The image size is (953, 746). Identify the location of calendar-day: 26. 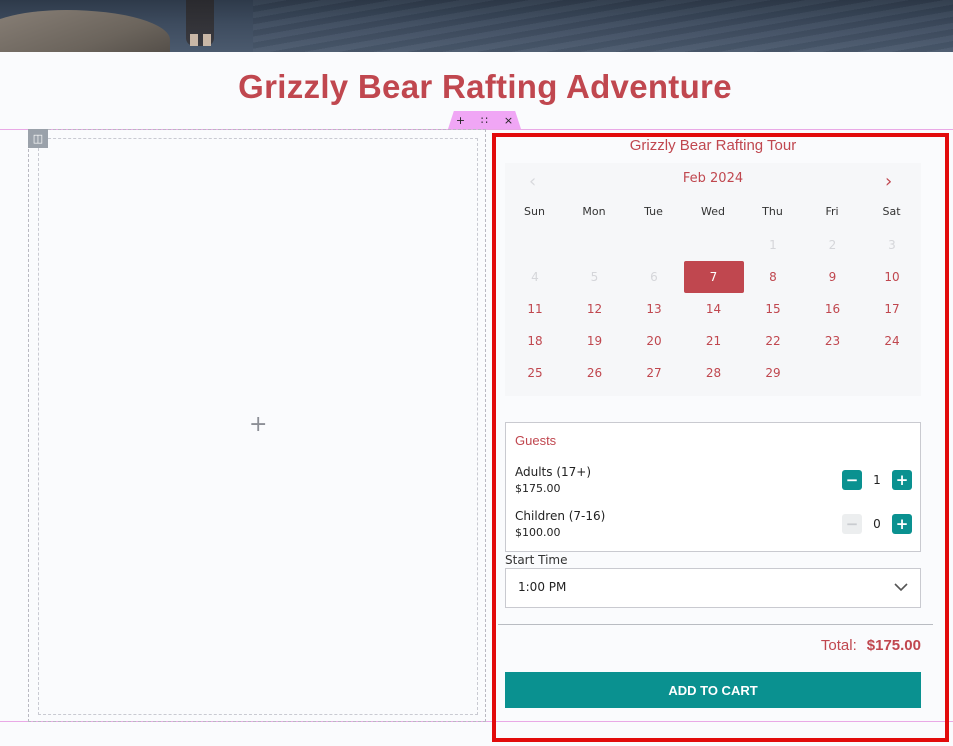
(595, 373).